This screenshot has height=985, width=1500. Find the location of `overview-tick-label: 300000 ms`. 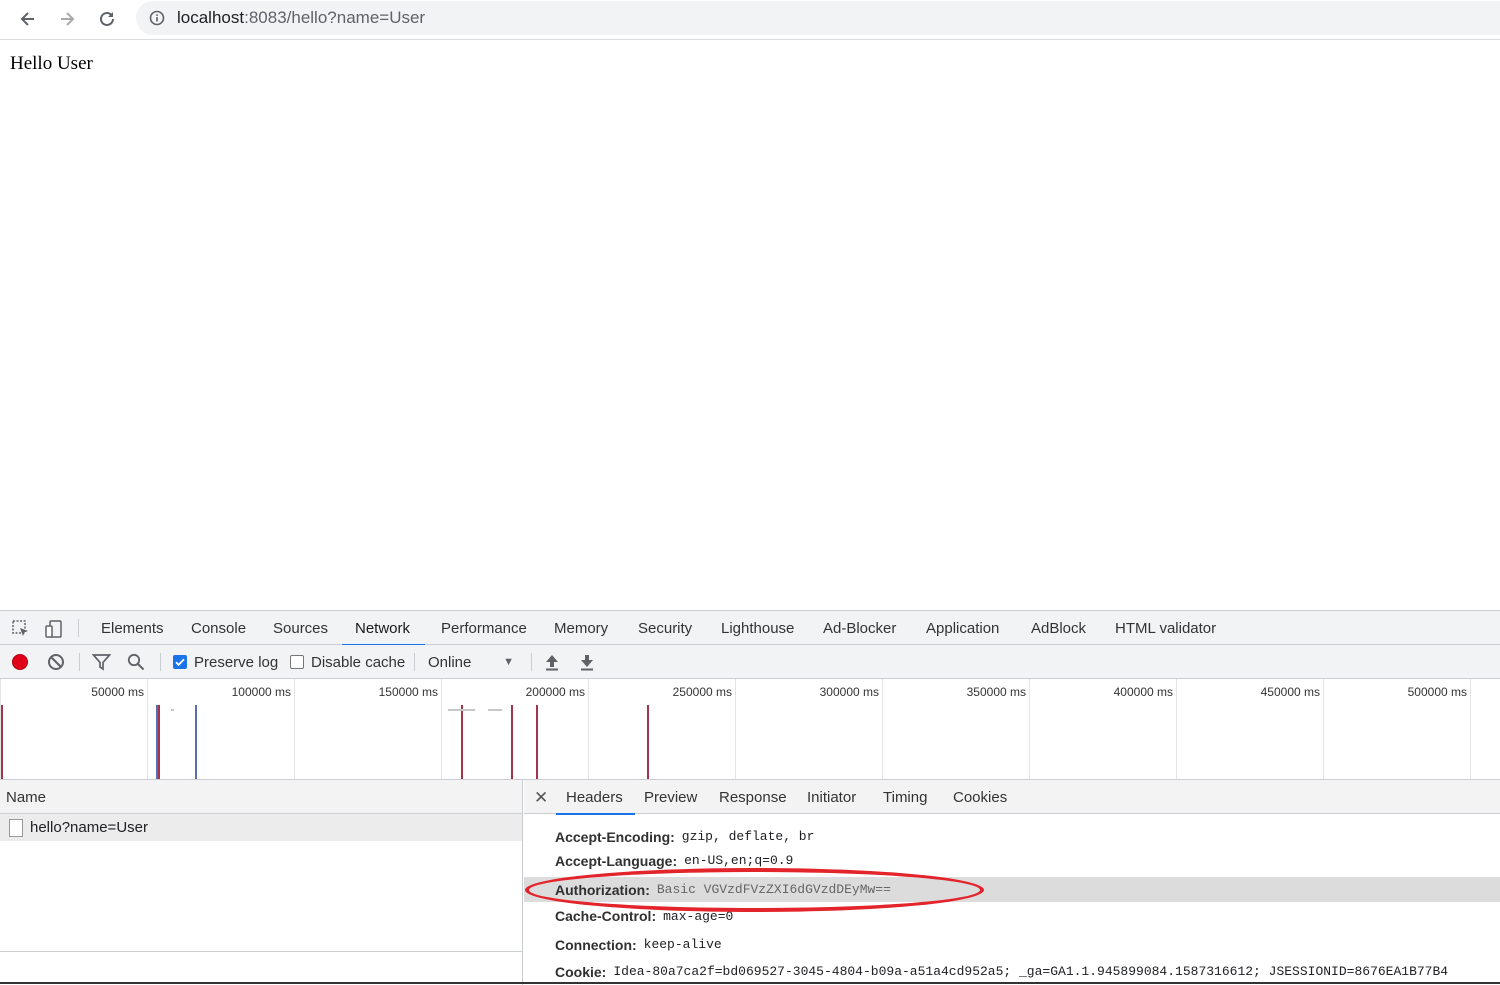

overview-tick-label: 300000 ms is located at coordinates (849, 692).